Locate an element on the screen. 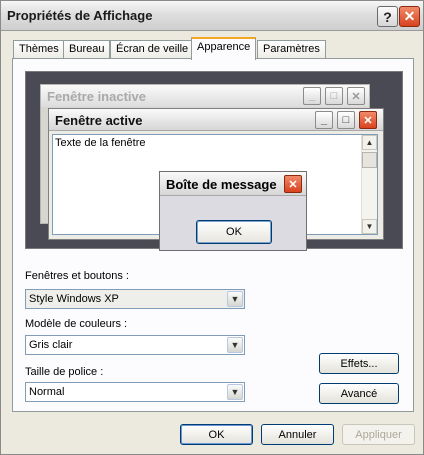 The width and height of the screenshot is (424, 455). font-size-label: Taille de police : is located at coordinates (64, 372).